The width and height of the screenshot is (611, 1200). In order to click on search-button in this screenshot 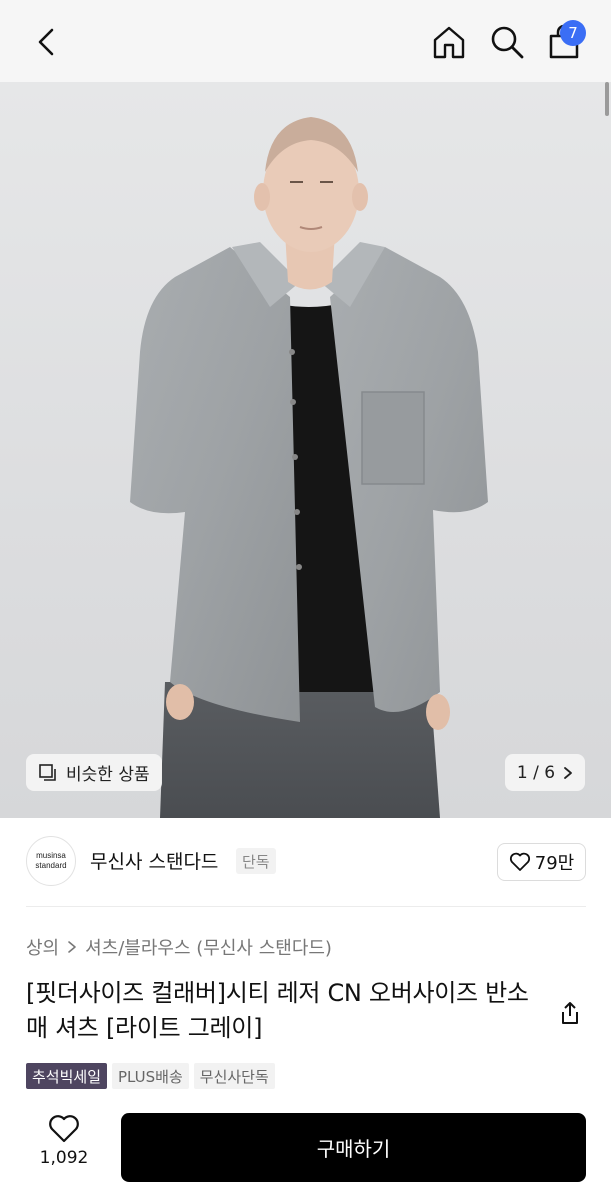, I will do `click(507, 42)`.